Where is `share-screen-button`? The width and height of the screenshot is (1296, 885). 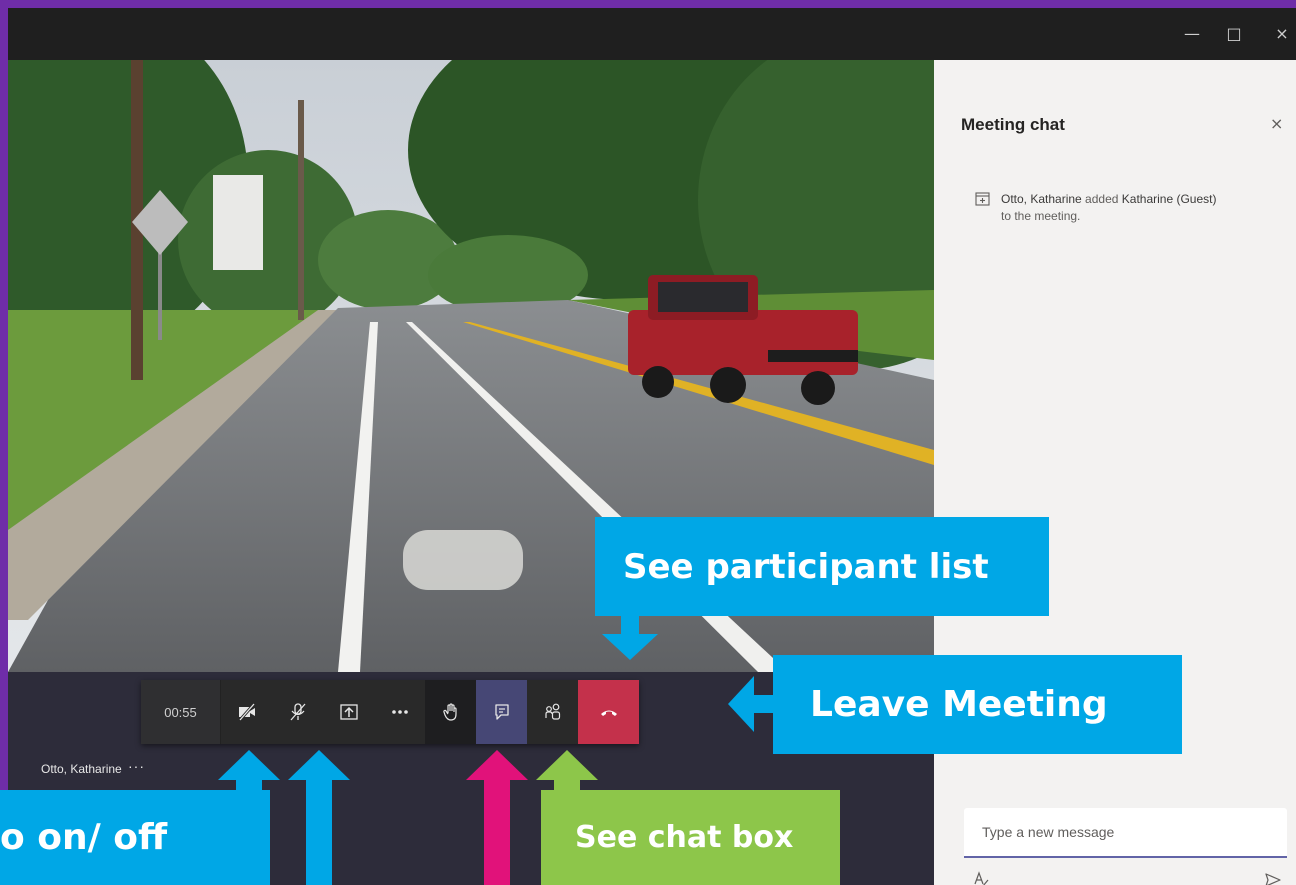
share-screen-button is located at coordinates (348, 712).